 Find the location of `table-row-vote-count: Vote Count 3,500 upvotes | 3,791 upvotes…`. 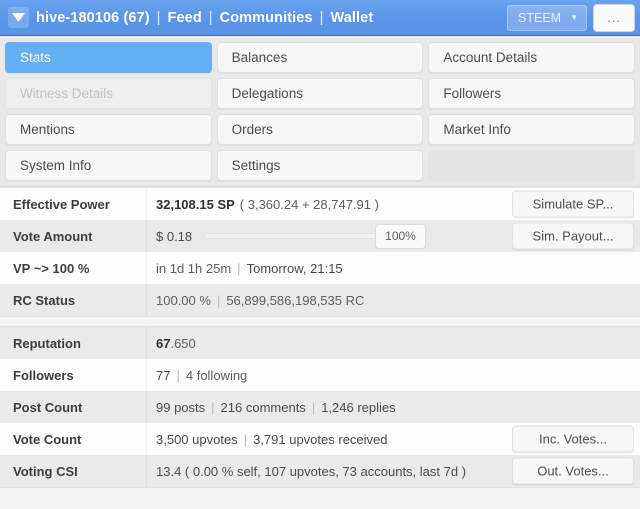

table-row-vote-count: Vote Count 3,500 upvotes | 3,791 upvotes… is located at coordinates (320, 439).